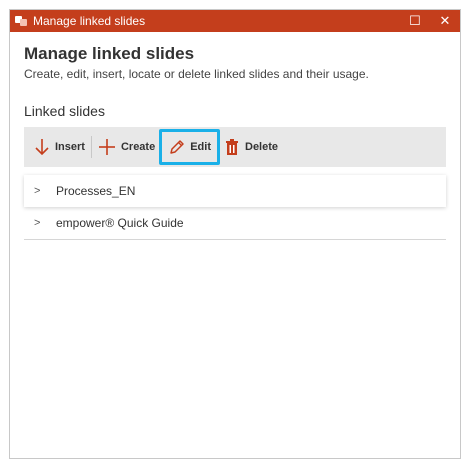 Image resolution: width=470 pixels, height=463 pixels. I want to click on toolbar-separator, so click(91, 147).